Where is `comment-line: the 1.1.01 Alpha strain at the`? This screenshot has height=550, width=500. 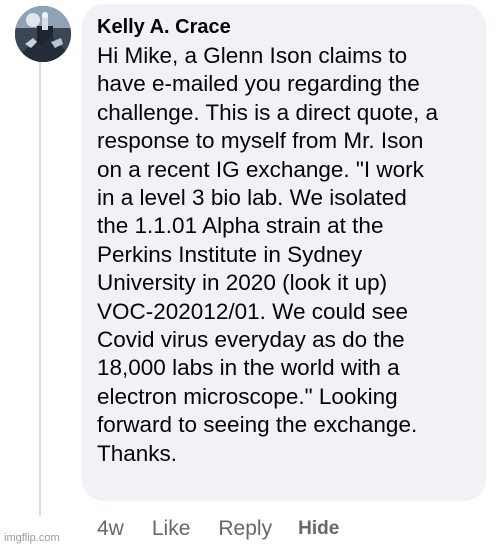
comment-line: the 1.1.01 Alpha strain at the is located at coordinates (240, 226).